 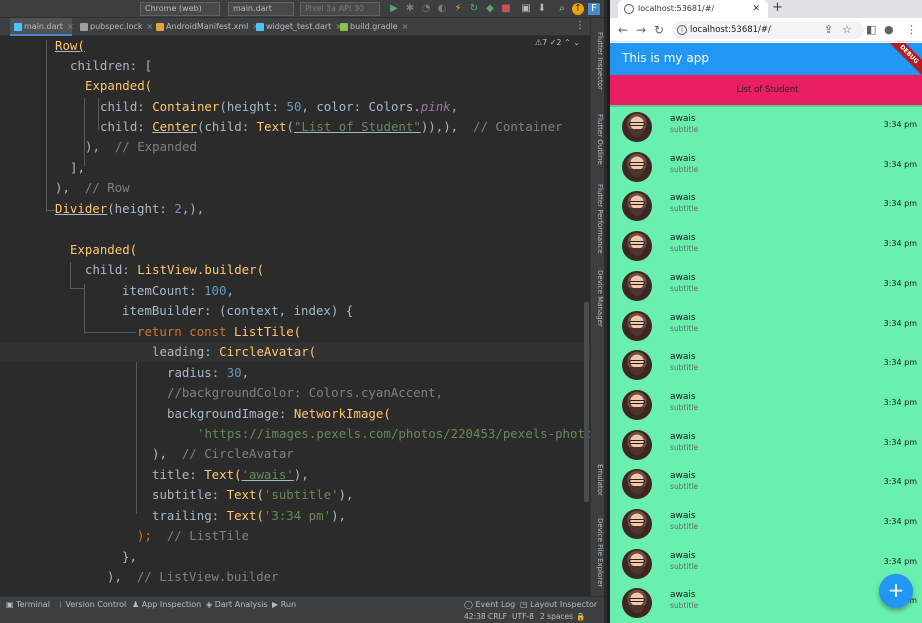 I want to click on code-line: ), // Expanded, so click(x=141, y=146).